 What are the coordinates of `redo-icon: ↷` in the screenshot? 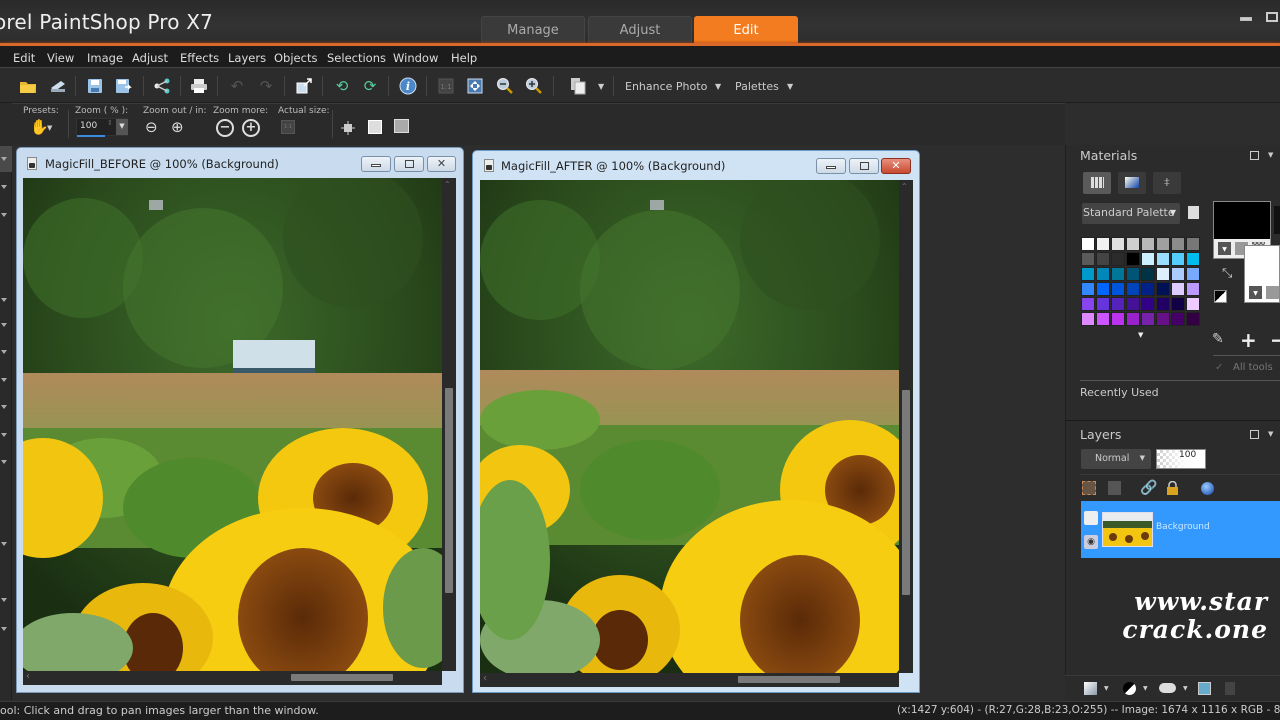 It's located at (266, 86).